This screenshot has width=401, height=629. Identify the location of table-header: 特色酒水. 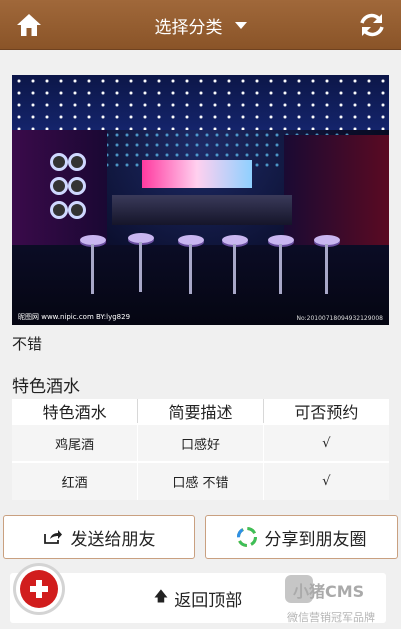
(75, 411).